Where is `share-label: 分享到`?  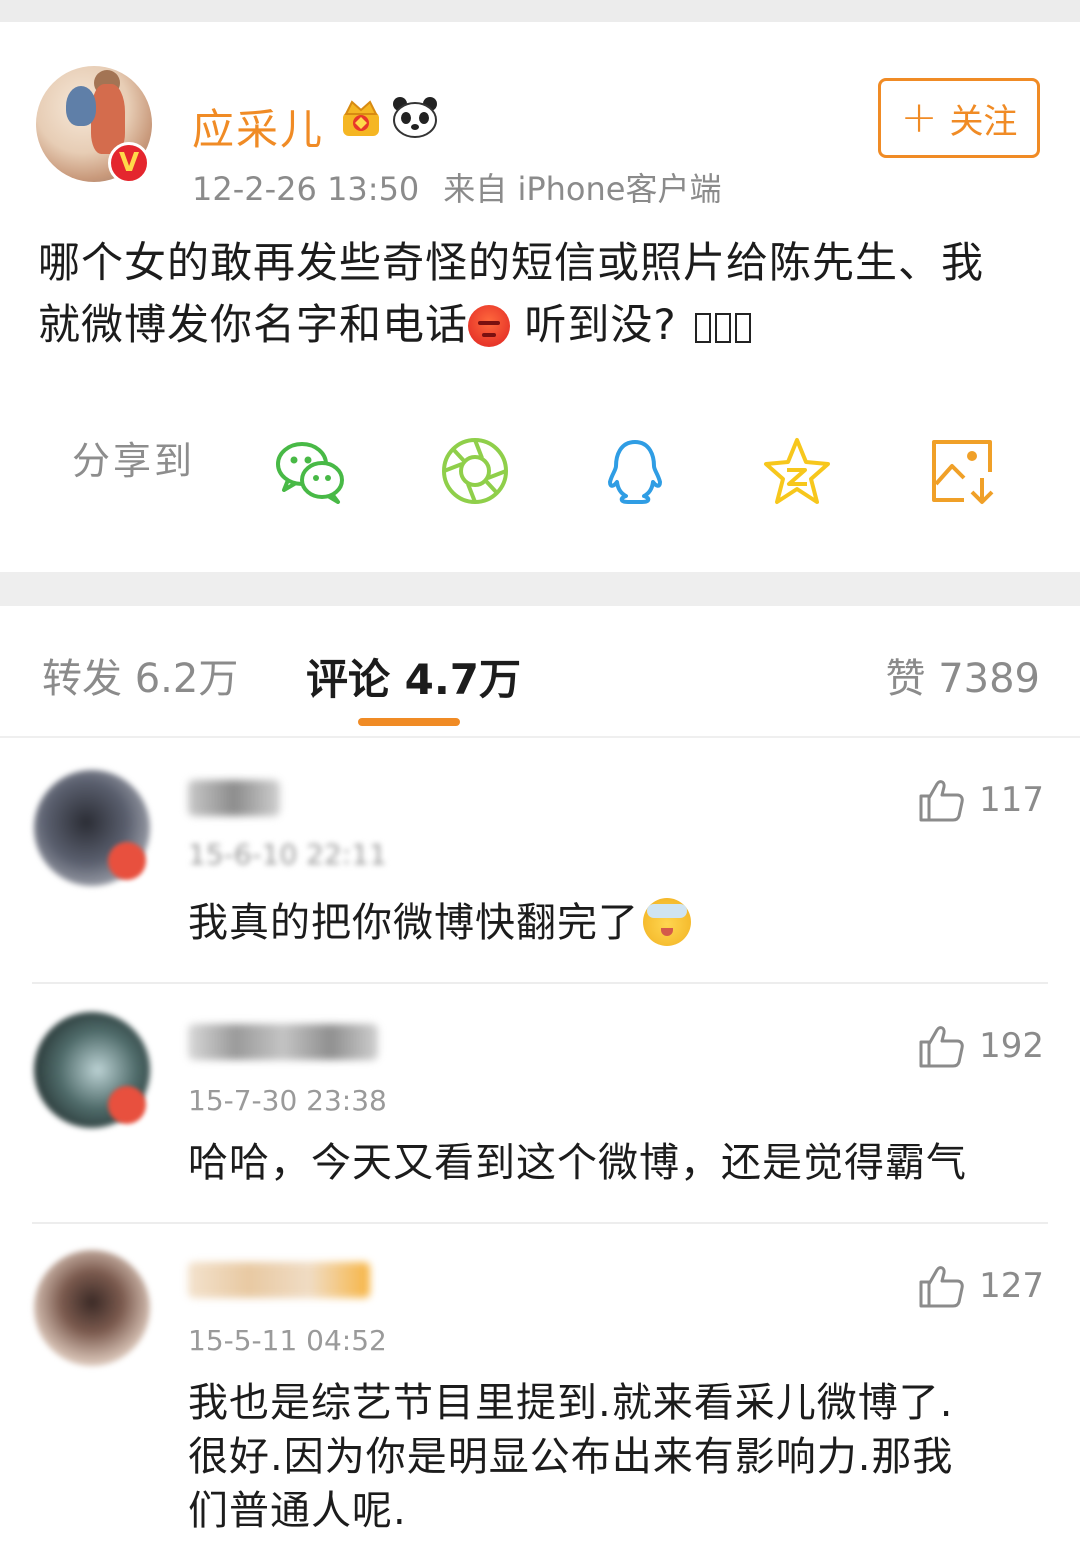 share-label: 分享到 is located at coordinates (134, 461).